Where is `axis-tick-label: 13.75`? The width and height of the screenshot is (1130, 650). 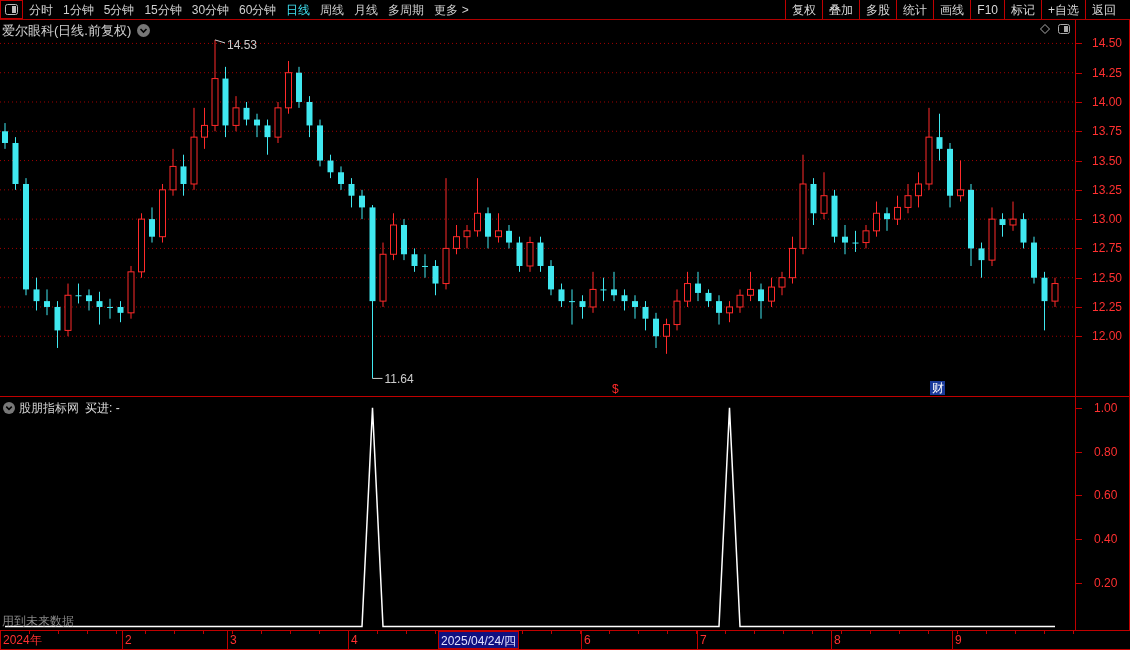 axis-tick-label: 13.75 is located at coordinates (1107, 131).